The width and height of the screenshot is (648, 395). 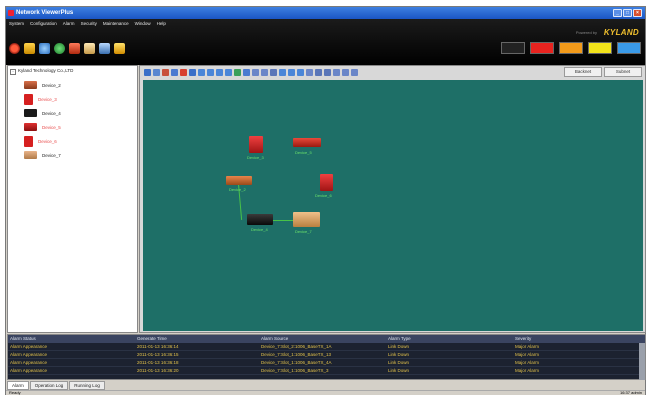 I want to click on tree-item-device-5: Device_5, so click(x=42, y=127).